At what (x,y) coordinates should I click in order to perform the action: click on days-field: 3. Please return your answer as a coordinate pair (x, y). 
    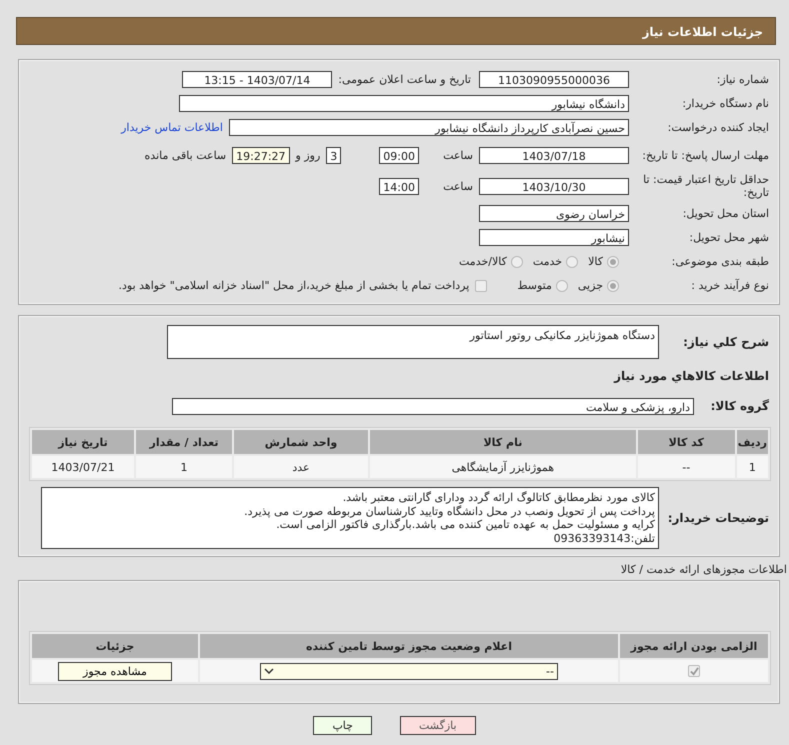
    Looking at the image, I should click on (334, 155).